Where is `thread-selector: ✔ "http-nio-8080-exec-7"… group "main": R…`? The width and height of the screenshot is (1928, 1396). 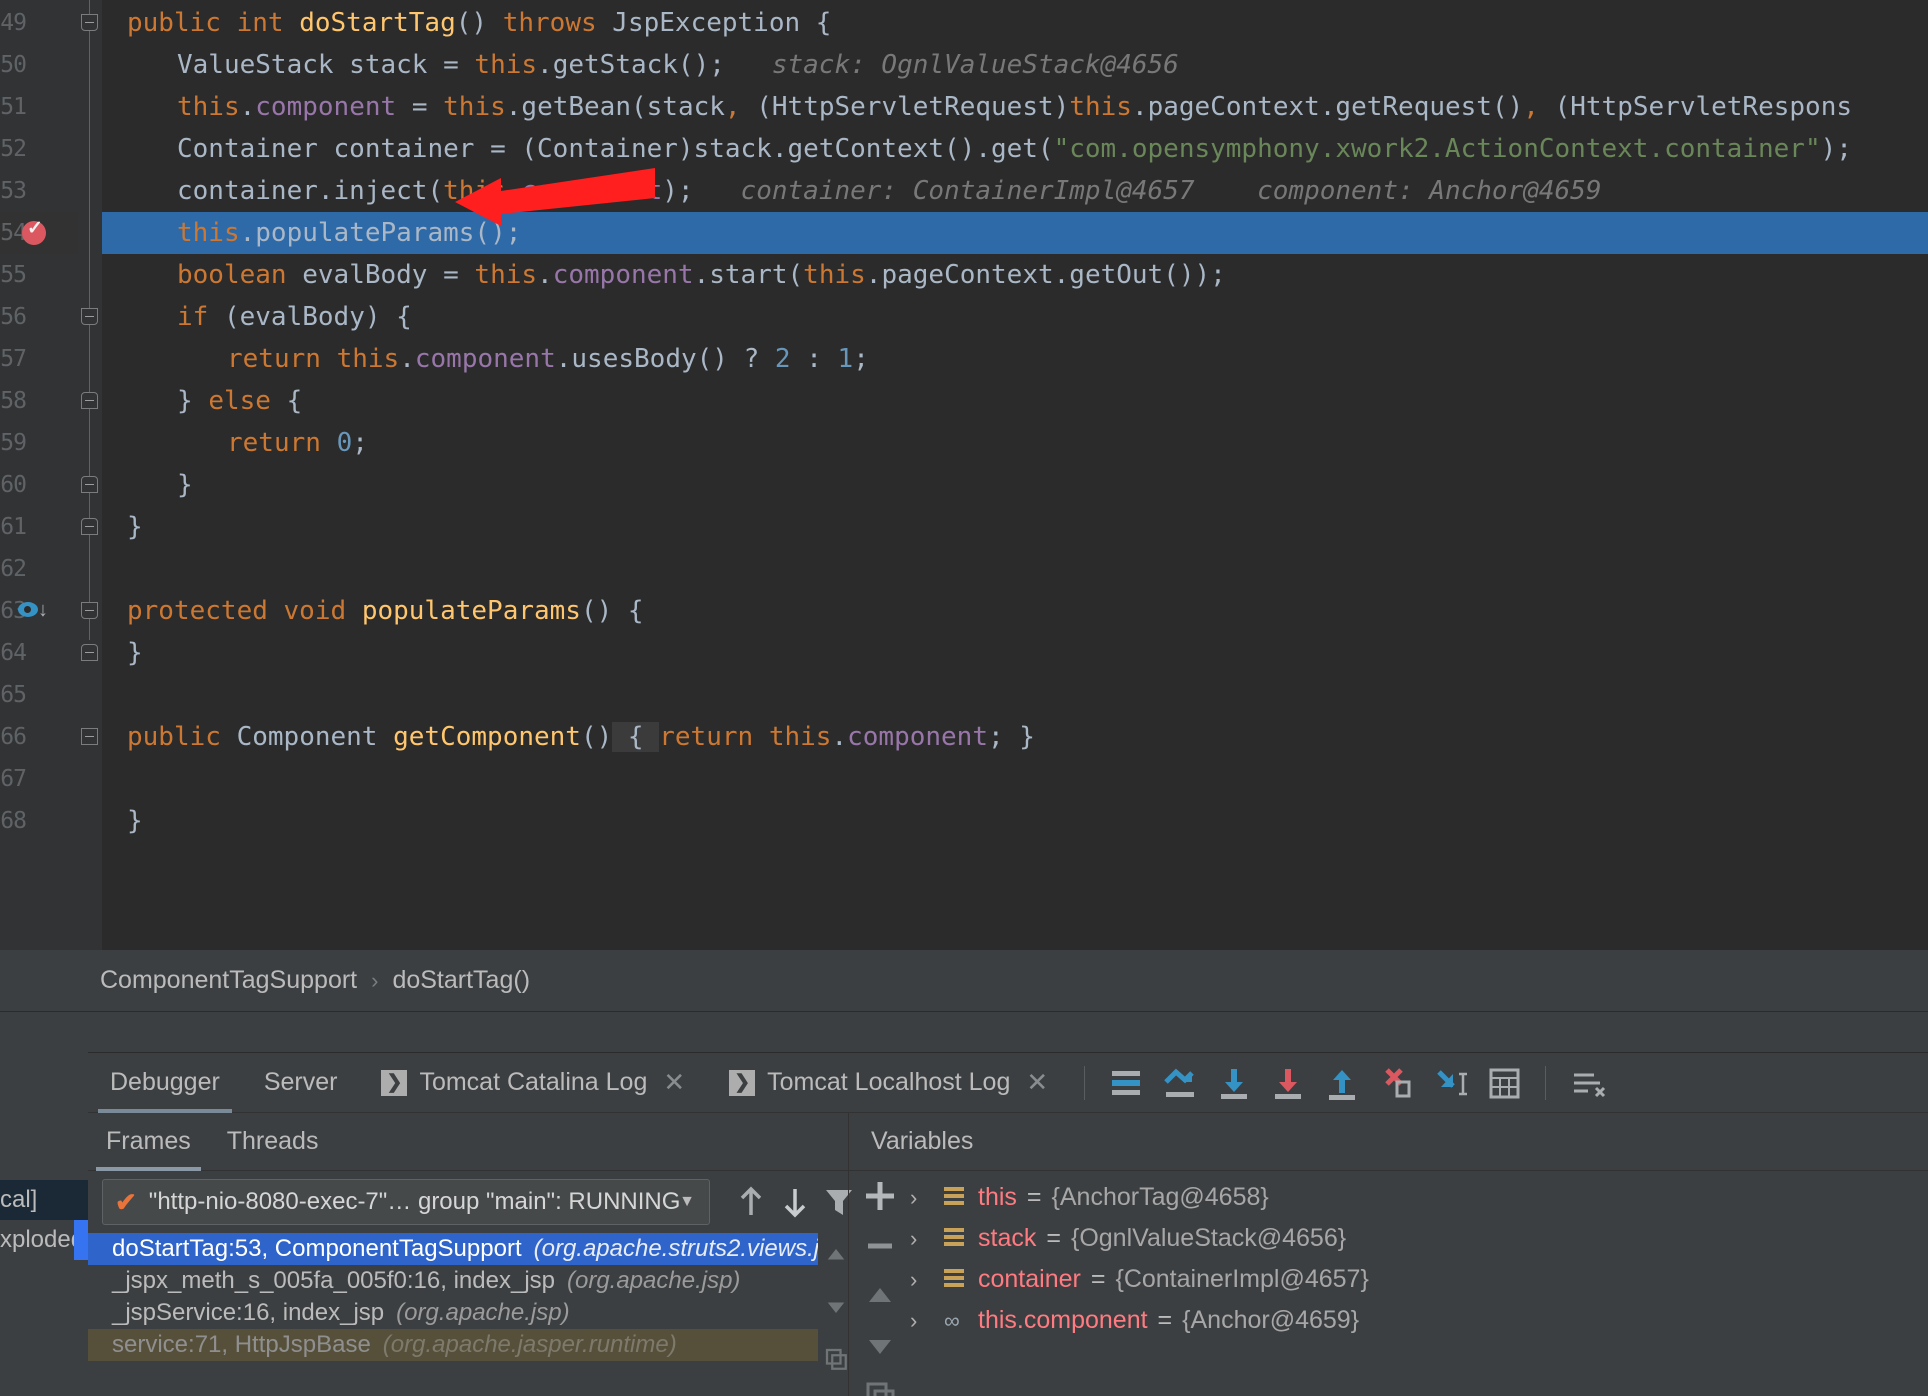 thread-selector: ✔ "http-nio-8080-exec-7"… group "main": R… is located at coordinates (406, 1202).